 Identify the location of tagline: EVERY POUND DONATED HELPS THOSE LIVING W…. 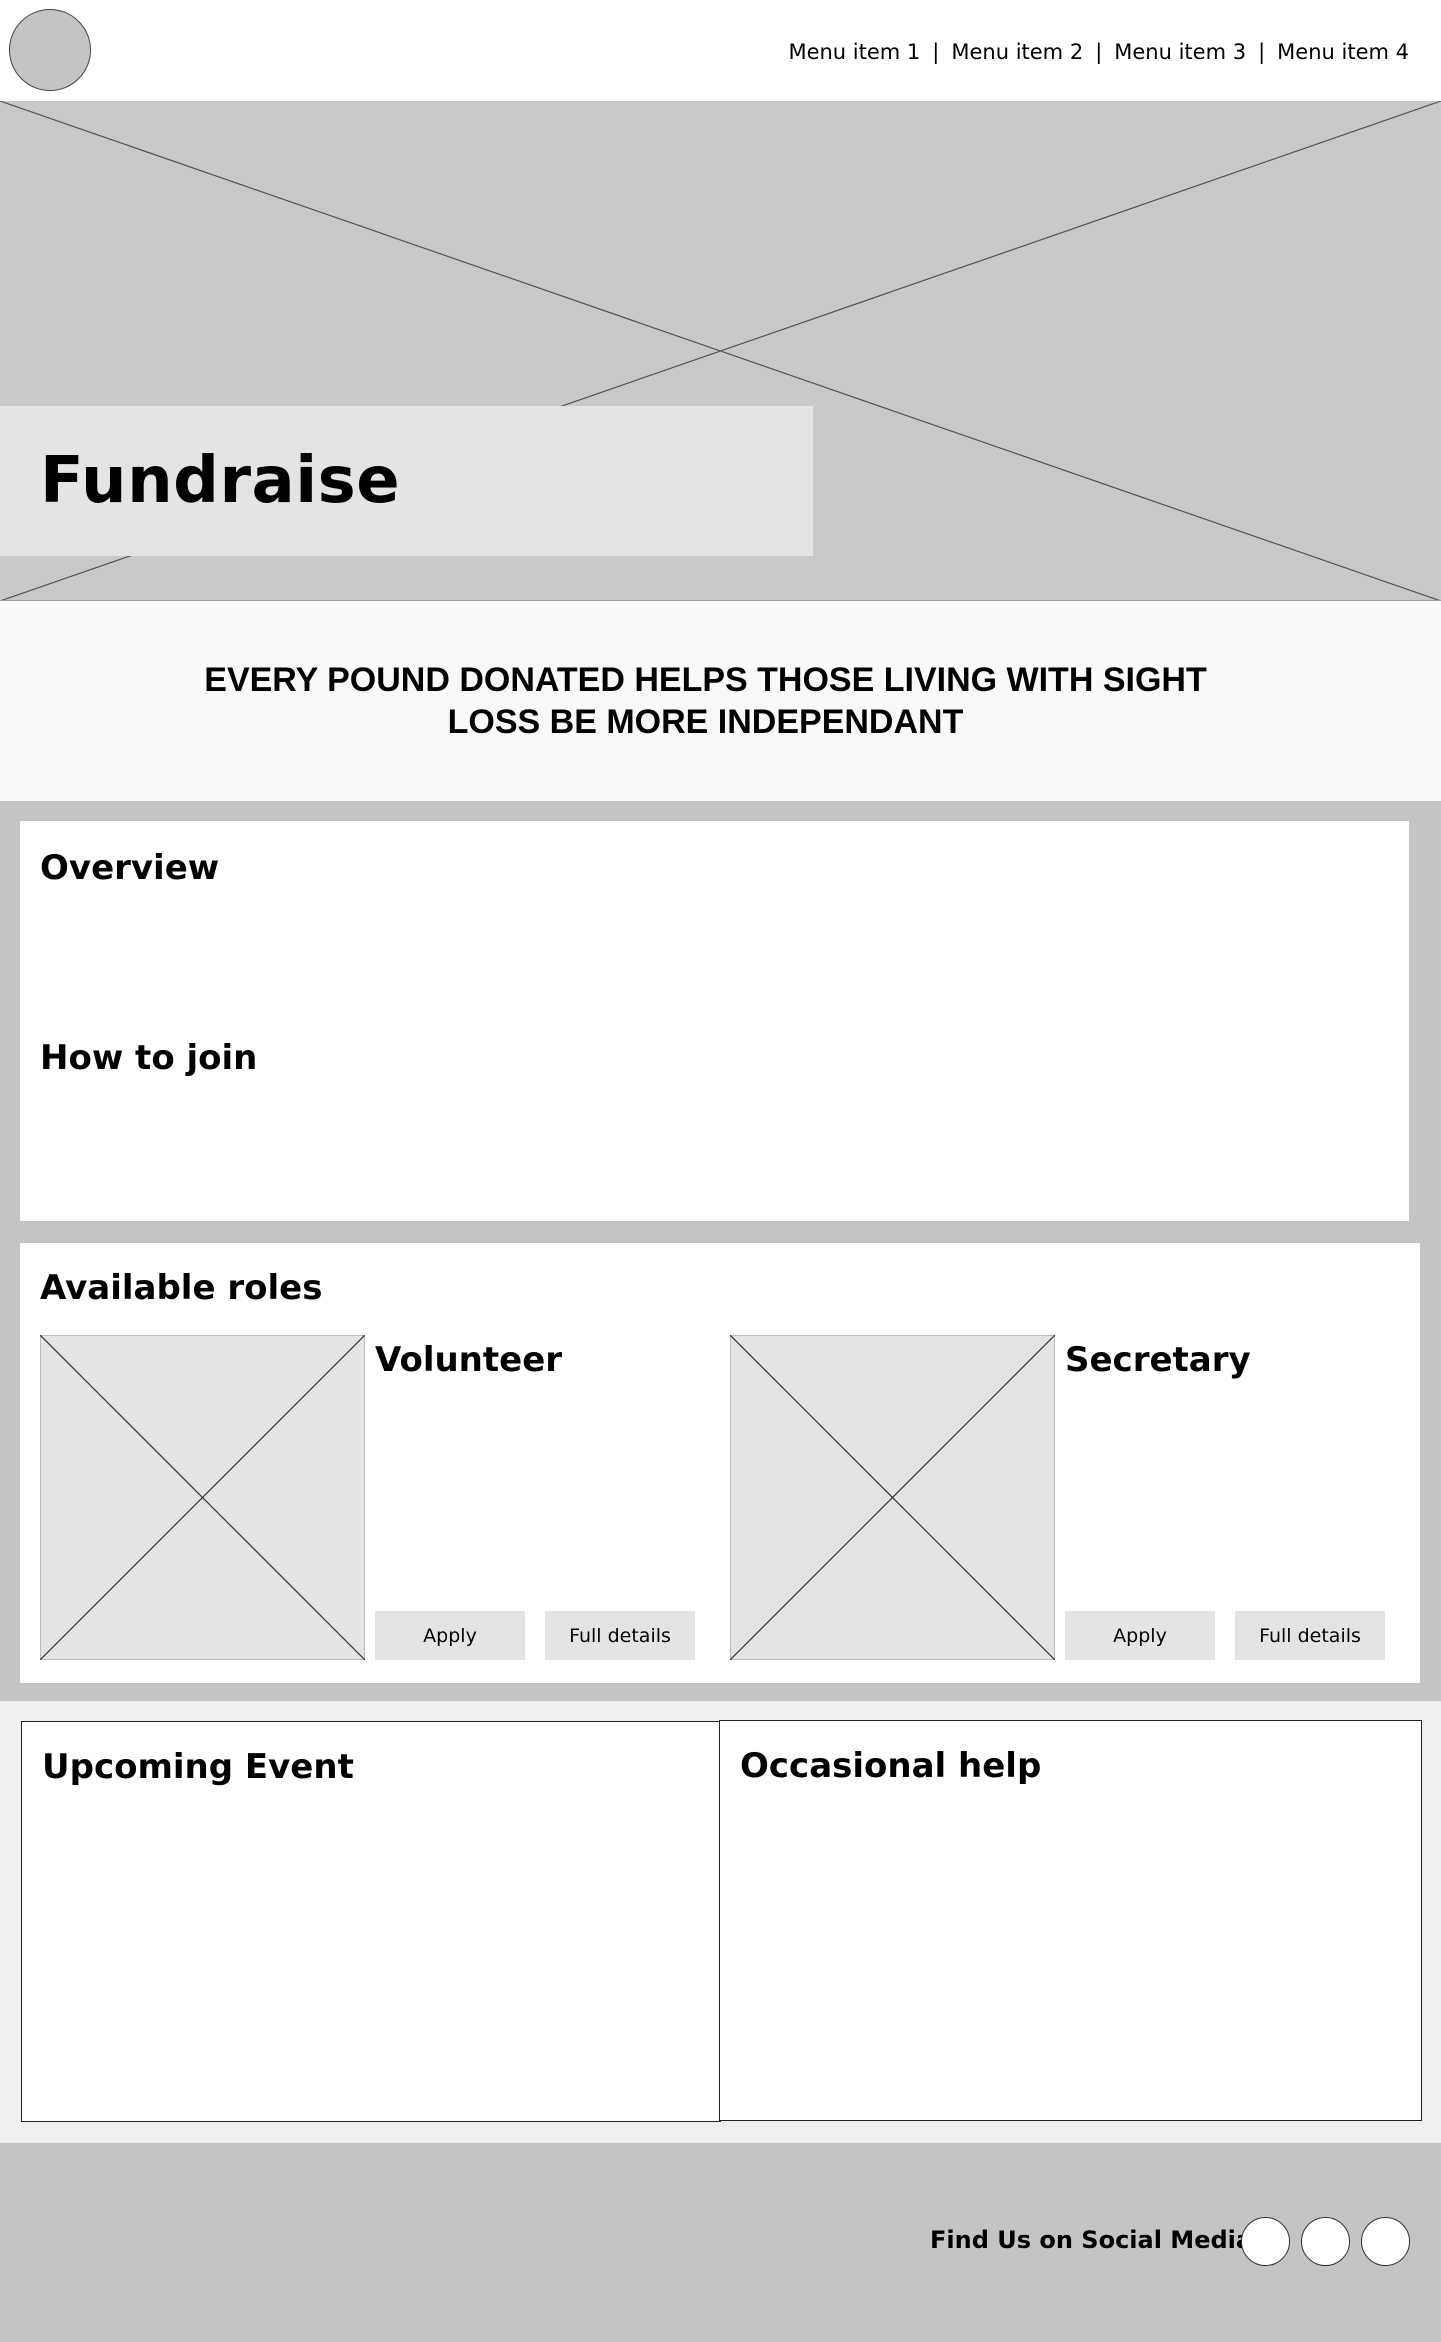
(705, 701).